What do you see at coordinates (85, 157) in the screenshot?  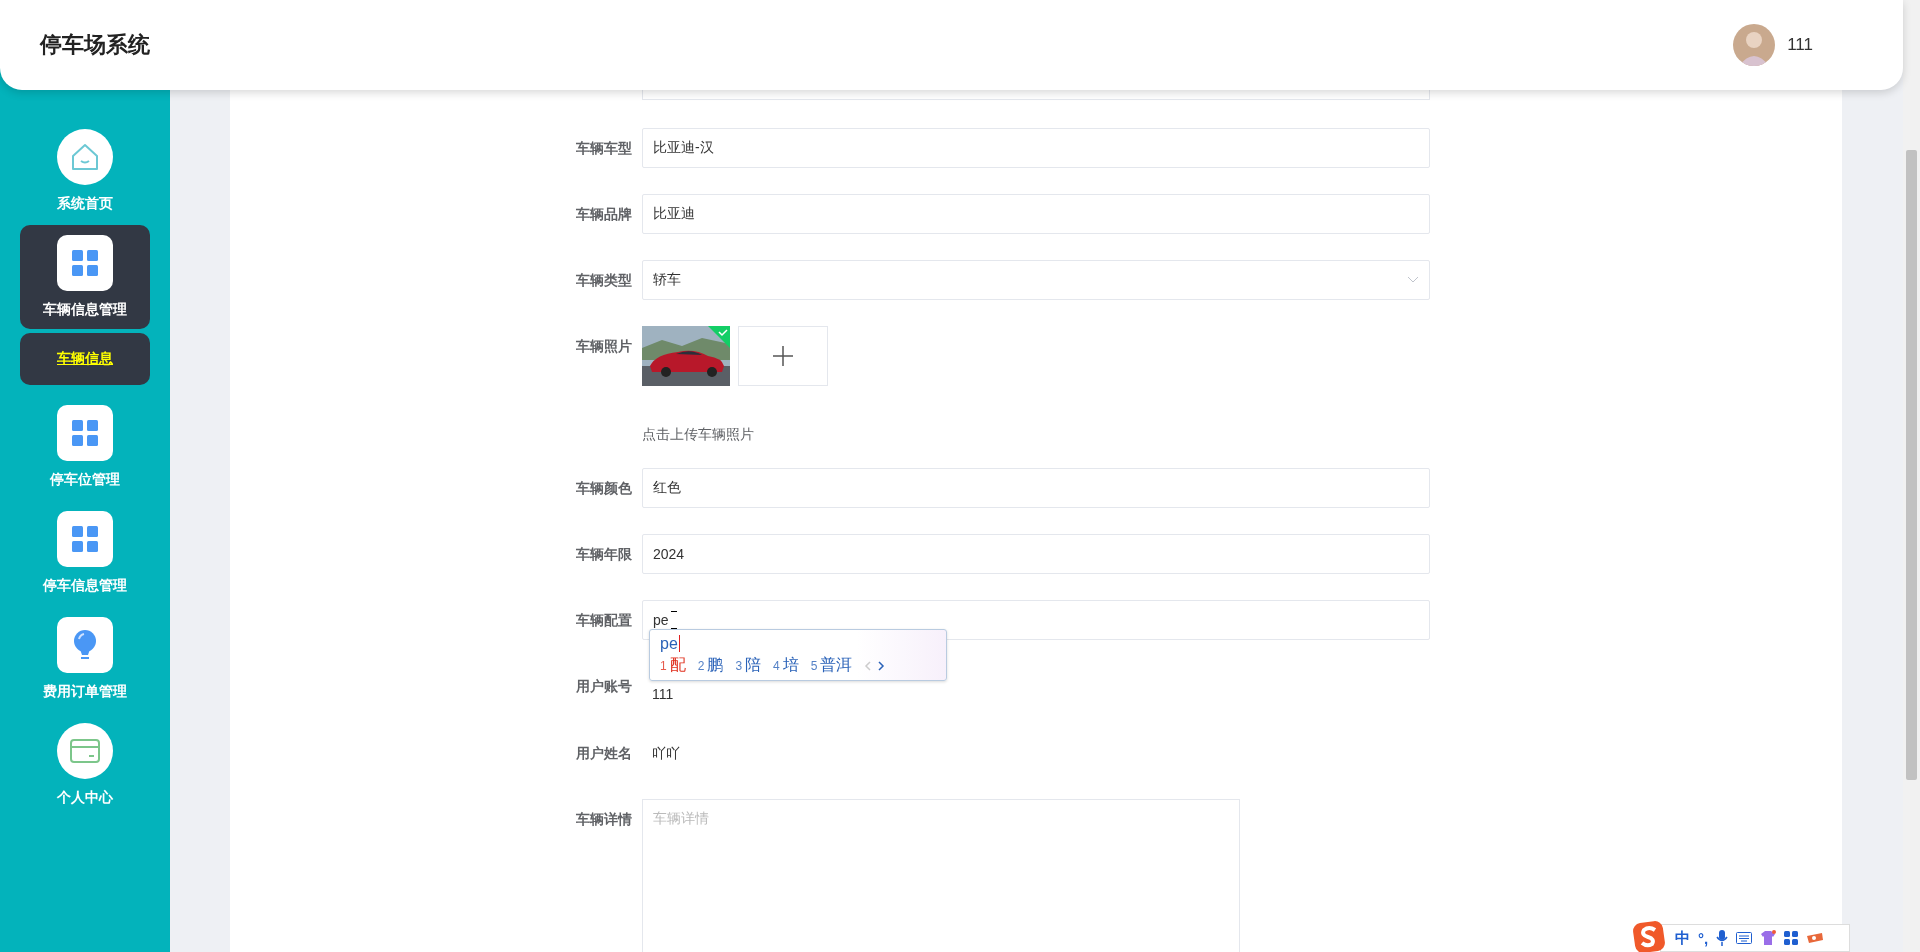 I see `house-icon` at bounding box center [85, 157].